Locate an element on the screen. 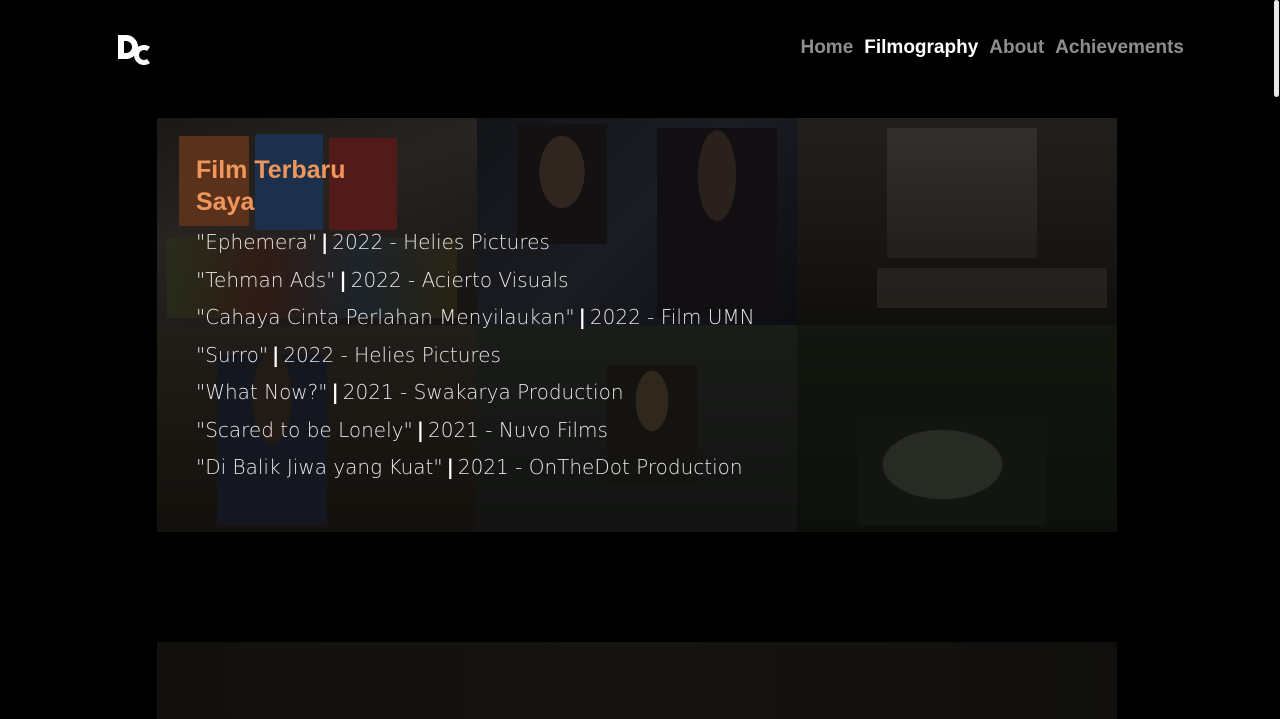  film-item: "Surro" | 2022 - Helies Pictures is located at coordinates (475, 356).